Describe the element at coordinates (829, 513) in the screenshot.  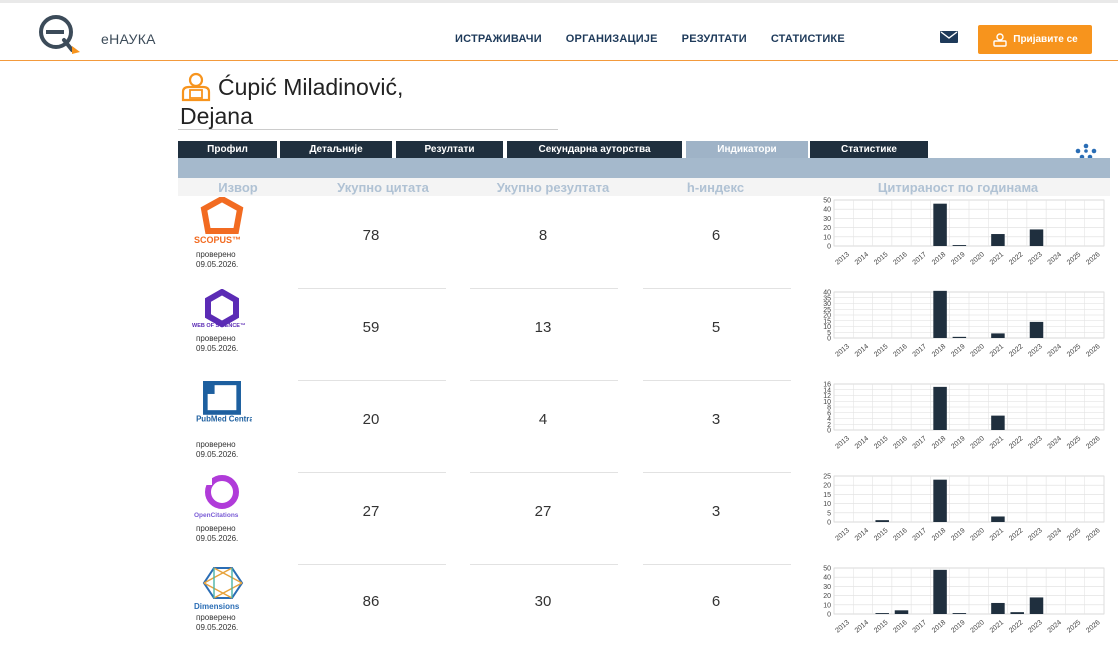
I see `y-tick-label: 5` at that location.